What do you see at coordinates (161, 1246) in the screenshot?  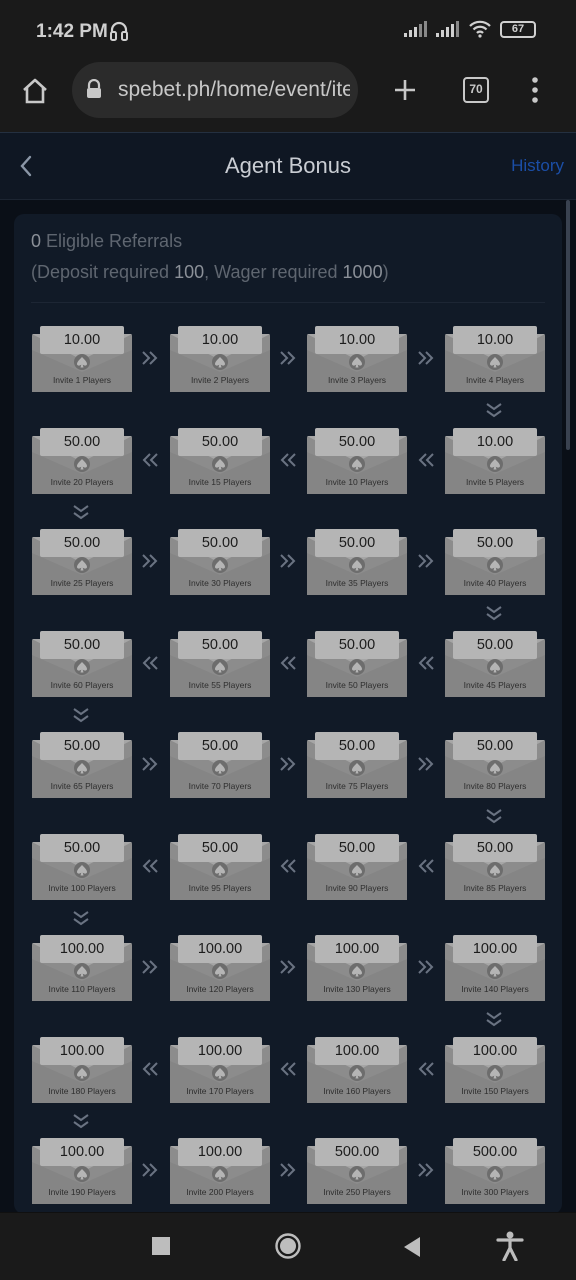 I see `recents-icon` at bounding box center [161, 1246].